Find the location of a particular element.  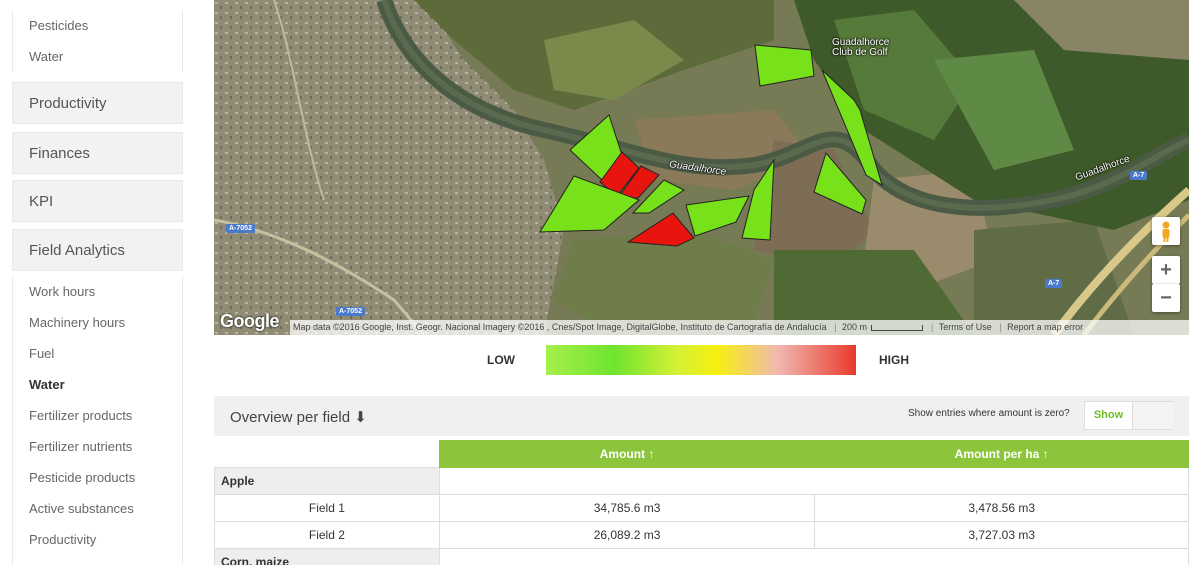

sidebar-item-water: Water is located at coordinates (97, 56).